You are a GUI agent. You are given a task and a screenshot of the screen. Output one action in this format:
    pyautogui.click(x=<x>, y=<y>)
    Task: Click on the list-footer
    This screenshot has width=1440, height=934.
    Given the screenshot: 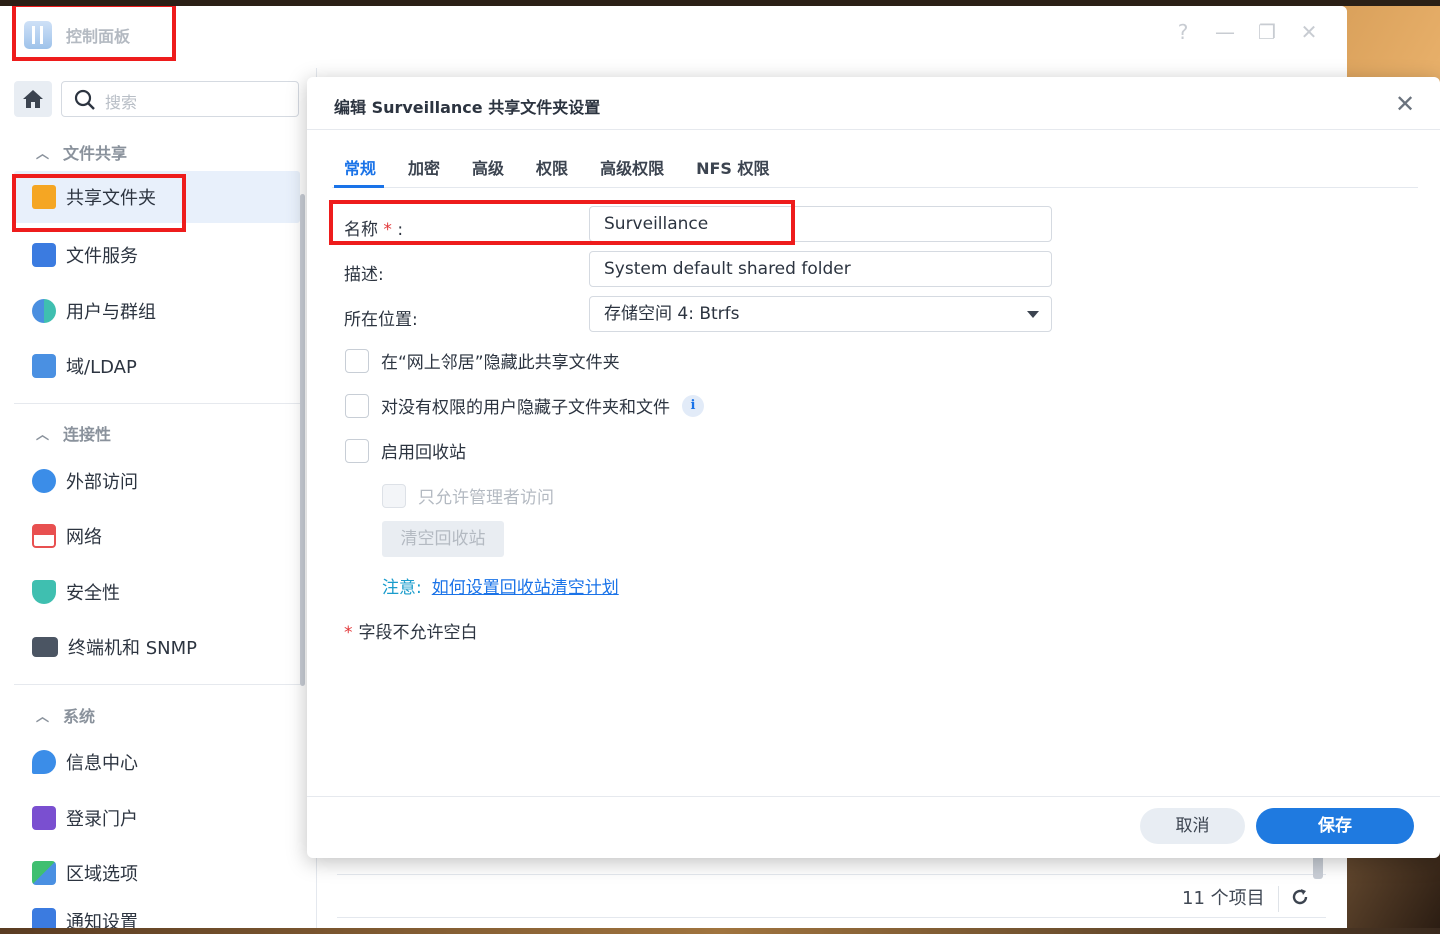 What is the action you would take?
    pyautogui.click(x=831, y=896)
    